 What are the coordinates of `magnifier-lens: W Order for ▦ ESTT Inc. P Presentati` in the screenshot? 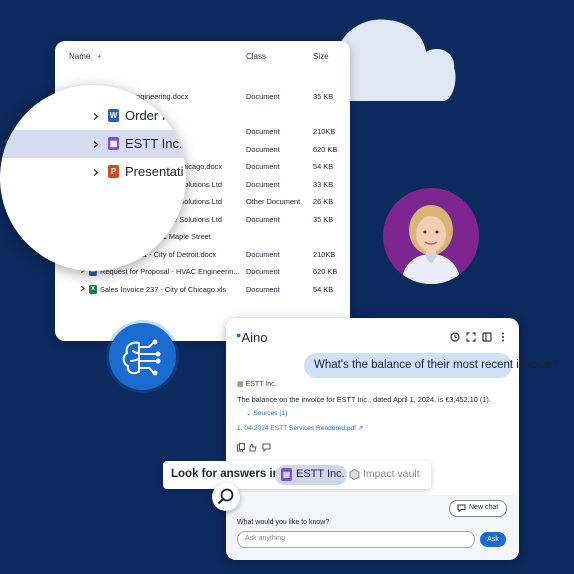 It's located at (93, 178).